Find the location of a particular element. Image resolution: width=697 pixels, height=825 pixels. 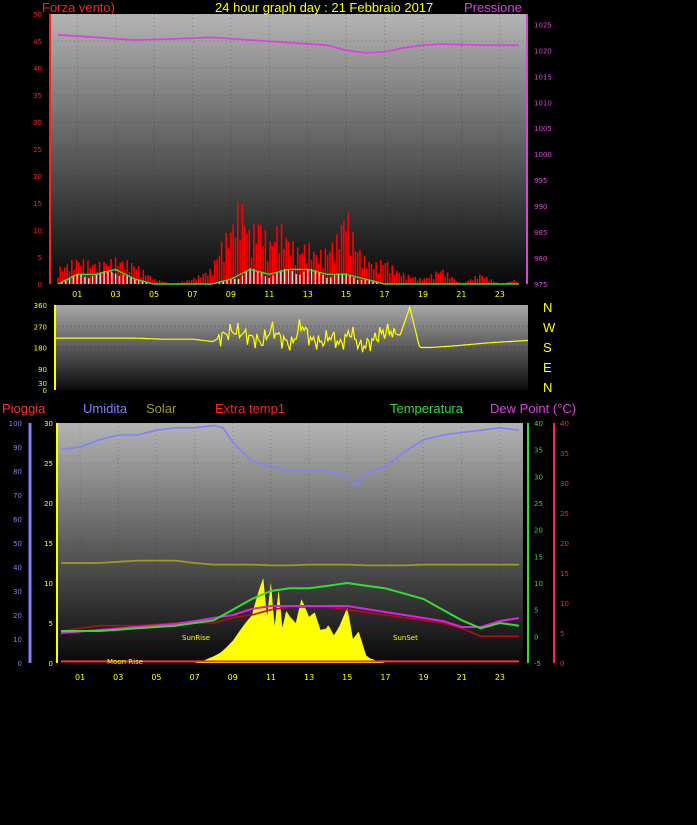

p1-x-tick: 17 is located at coordinates (384, 294).